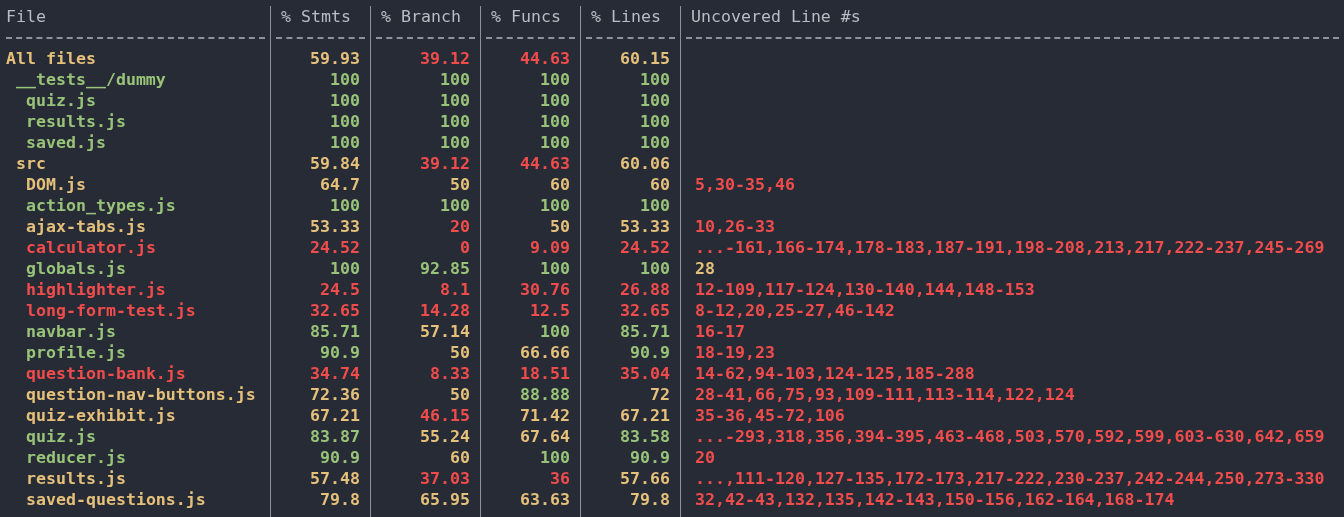  I want to click on file-name: question-bank.js, so click(106, 373).